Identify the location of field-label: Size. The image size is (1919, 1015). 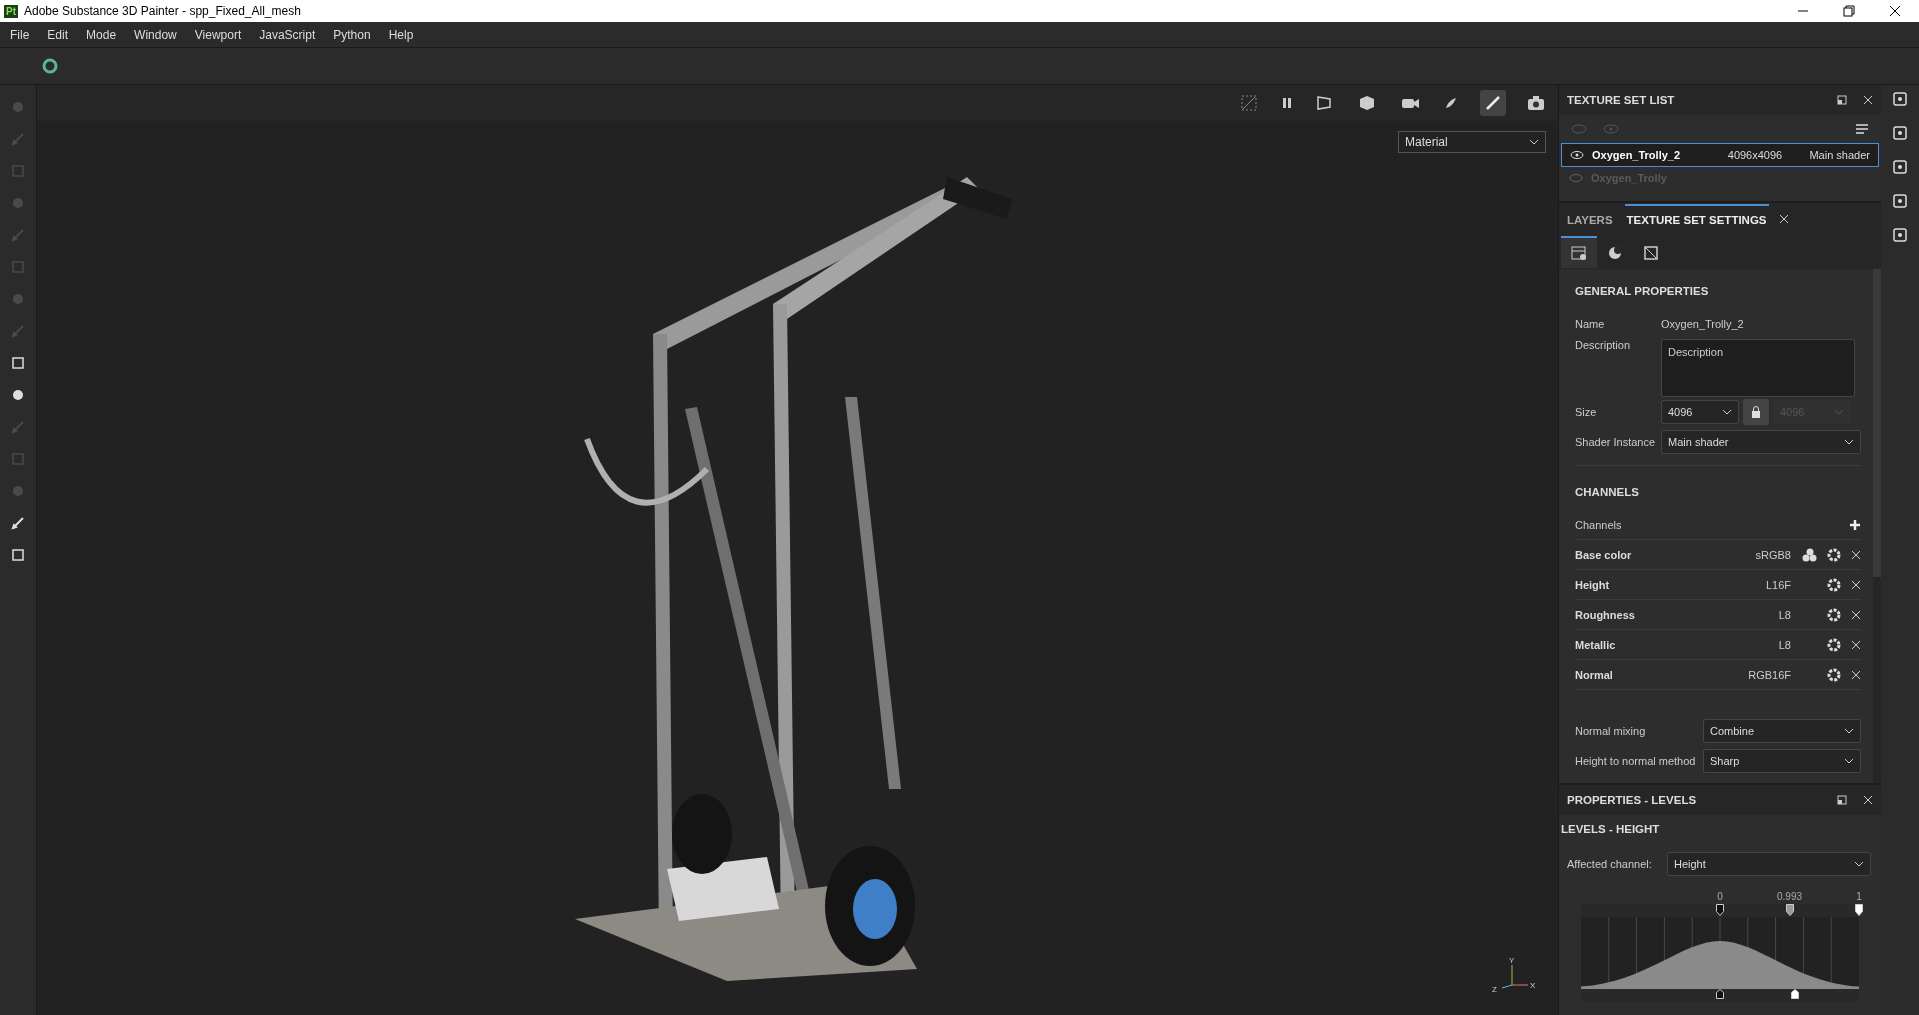
(1586, 412).